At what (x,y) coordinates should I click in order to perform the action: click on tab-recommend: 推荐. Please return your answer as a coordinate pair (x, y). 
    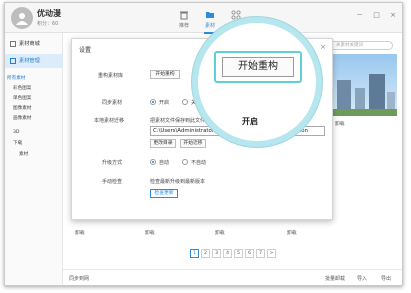
    Looking at the image, I should click on (184, 19).